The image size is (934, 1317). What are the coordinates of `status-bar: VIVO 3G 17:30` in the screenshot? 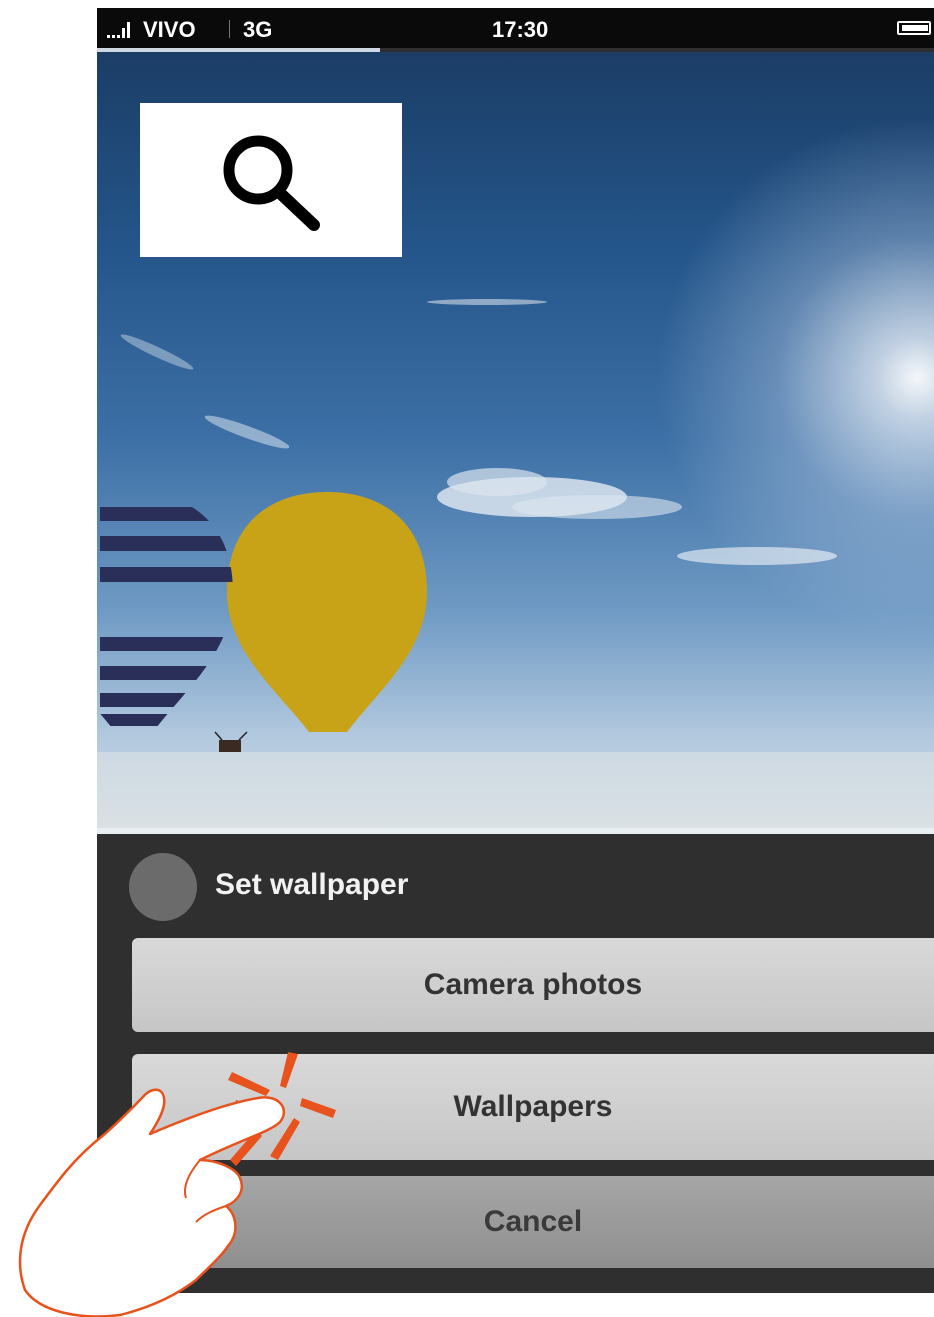 It's located at (515, 28).